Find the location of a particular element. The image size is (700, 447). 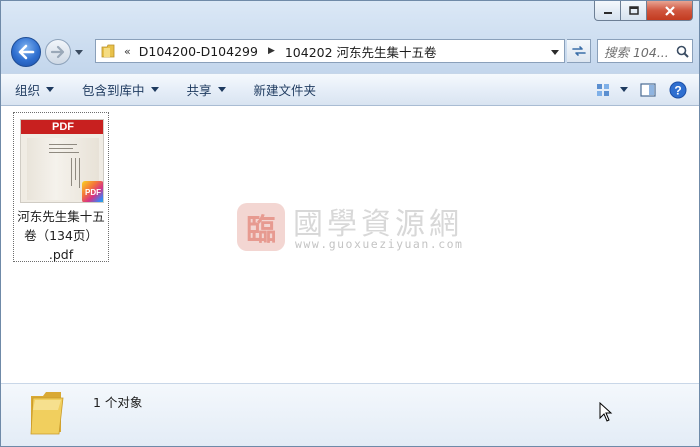

file-item-pdf: PDF PDF 河东先生集十五 卷（134页） .pdf is located at coordinates (61, 187).